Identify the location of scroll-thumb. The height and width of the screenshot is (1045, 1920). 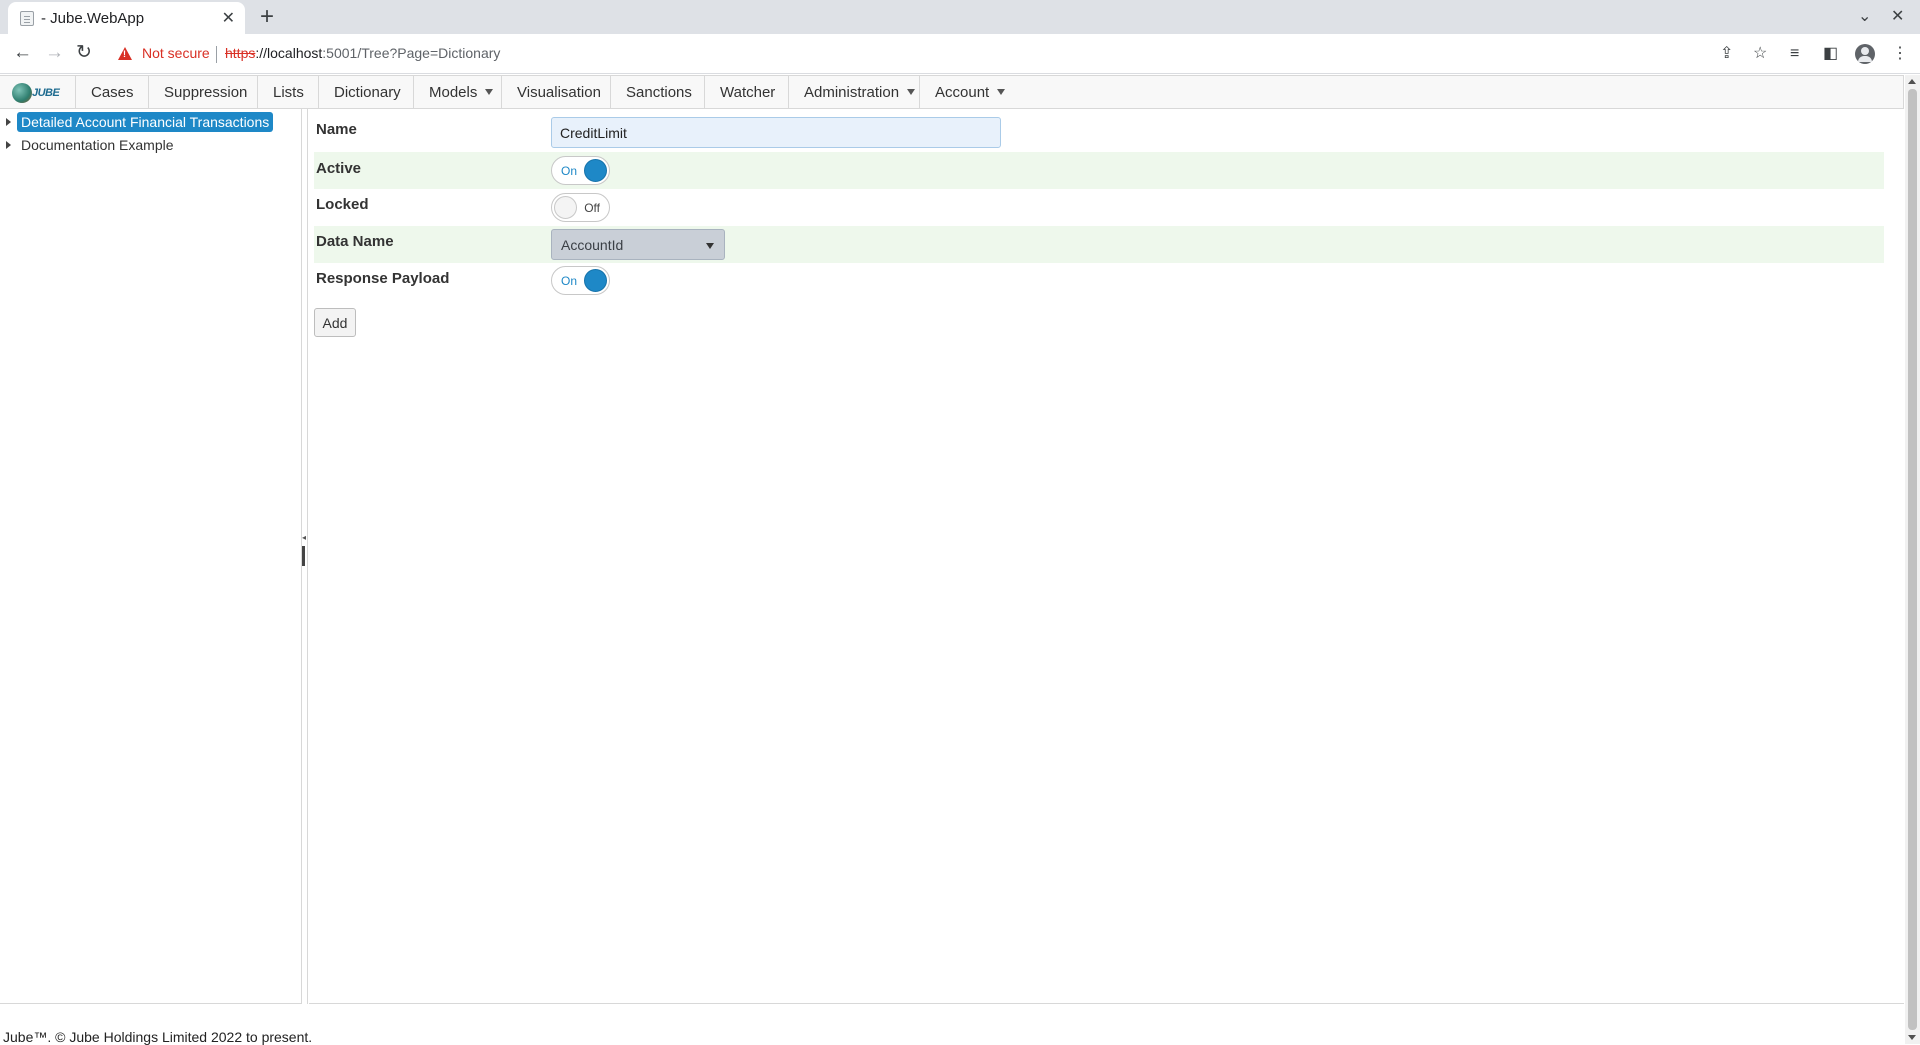
(1912, 559).